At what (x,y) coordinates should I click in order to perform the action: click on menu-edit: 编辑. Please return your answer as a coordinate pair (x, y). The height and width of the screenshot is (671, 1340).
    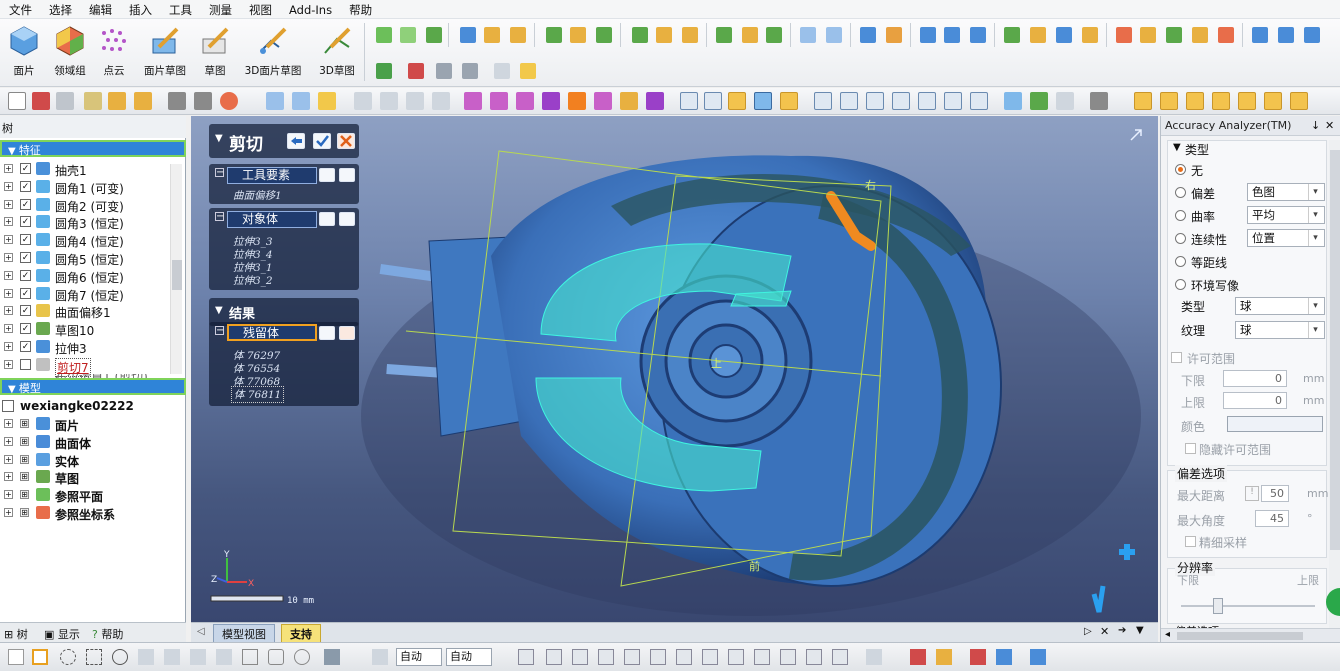
    Looking at the image, I should click on (100, 9).